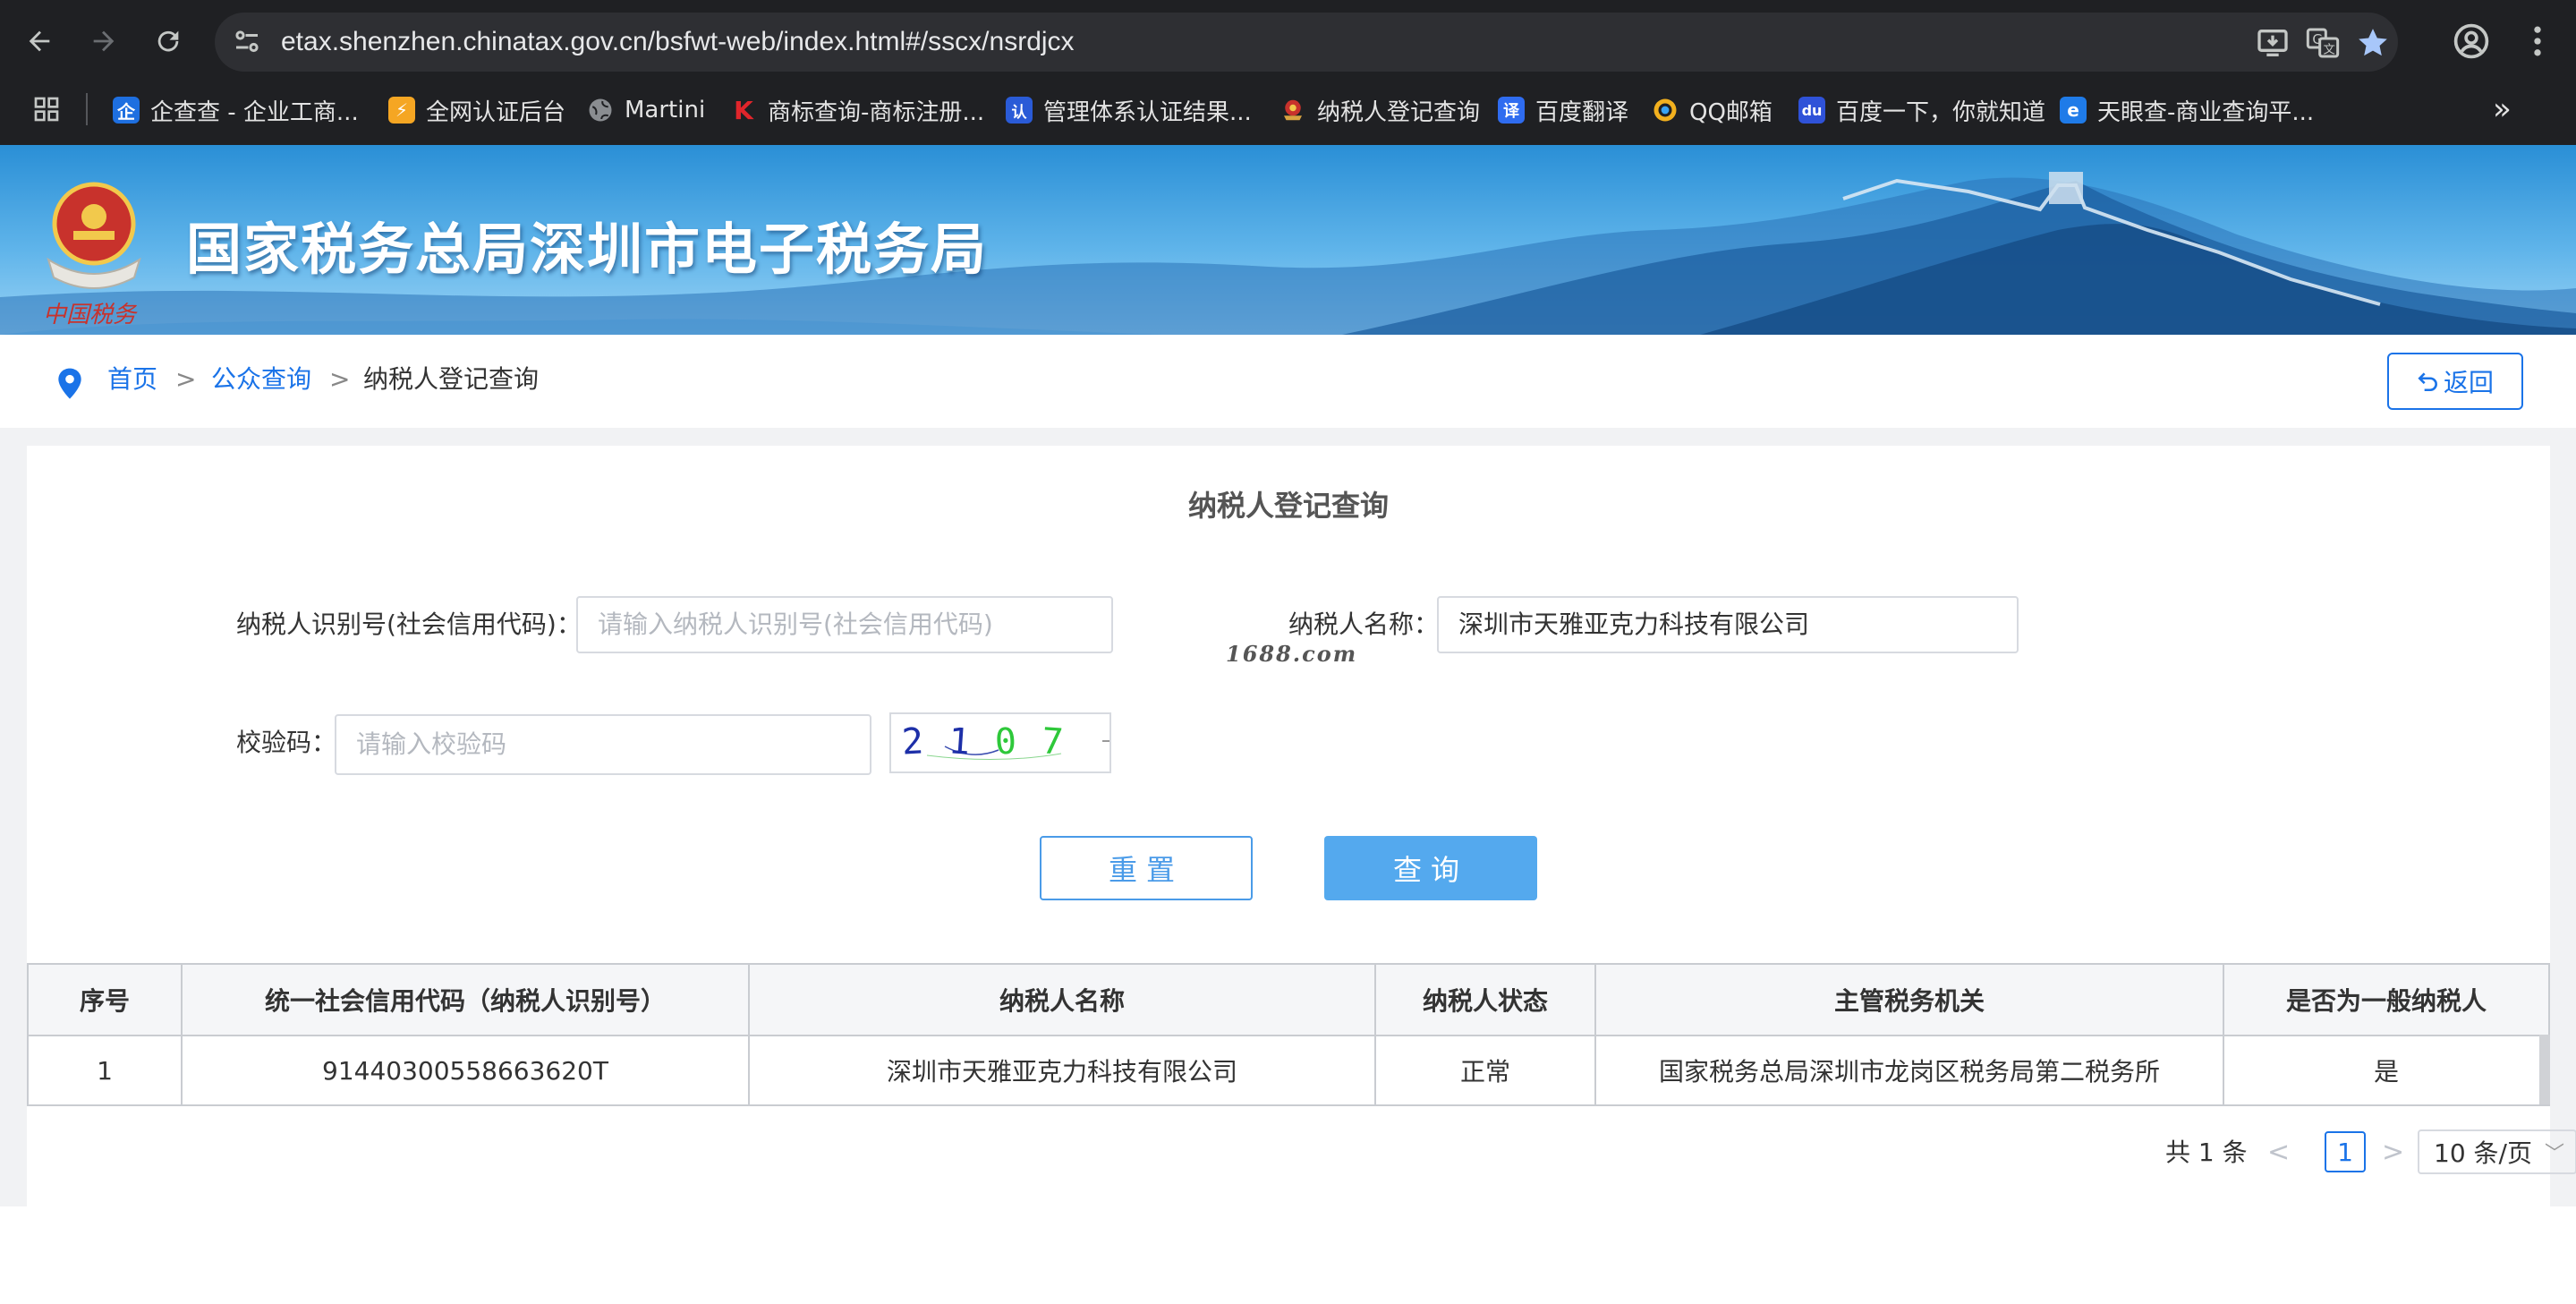  I want to click on baidu-paw-icon: du, so click(1811, 110).